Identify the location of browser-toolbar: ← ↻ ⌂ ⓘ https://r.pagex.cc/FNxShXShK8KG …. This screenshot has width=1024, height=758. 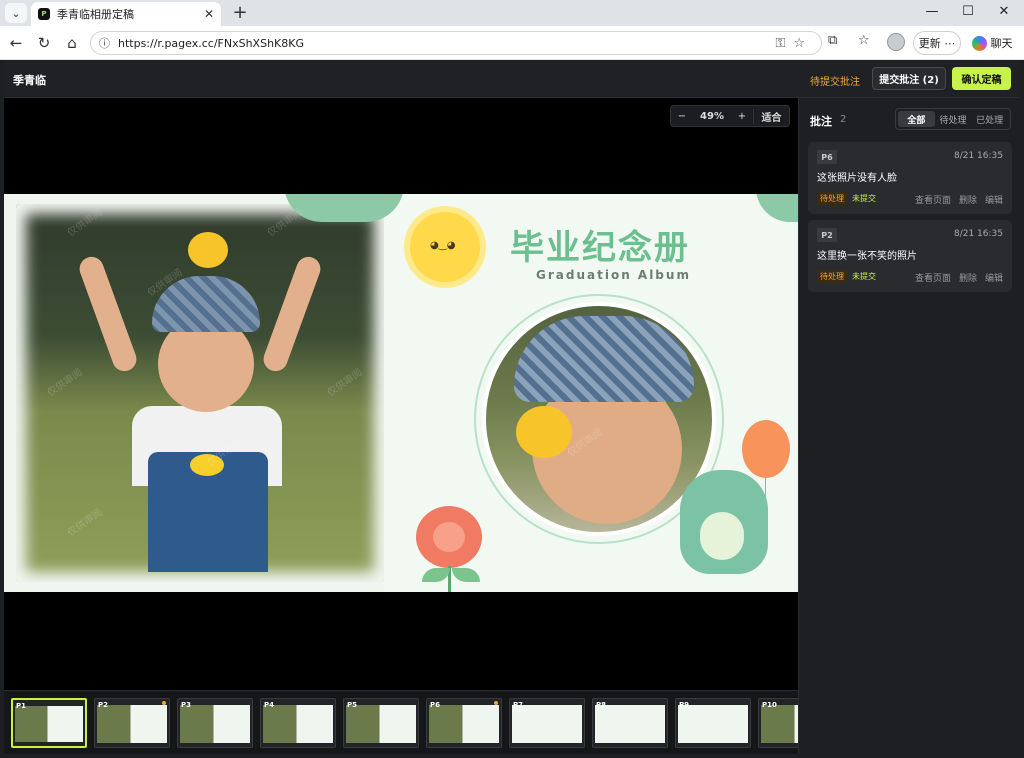
(512, 43).